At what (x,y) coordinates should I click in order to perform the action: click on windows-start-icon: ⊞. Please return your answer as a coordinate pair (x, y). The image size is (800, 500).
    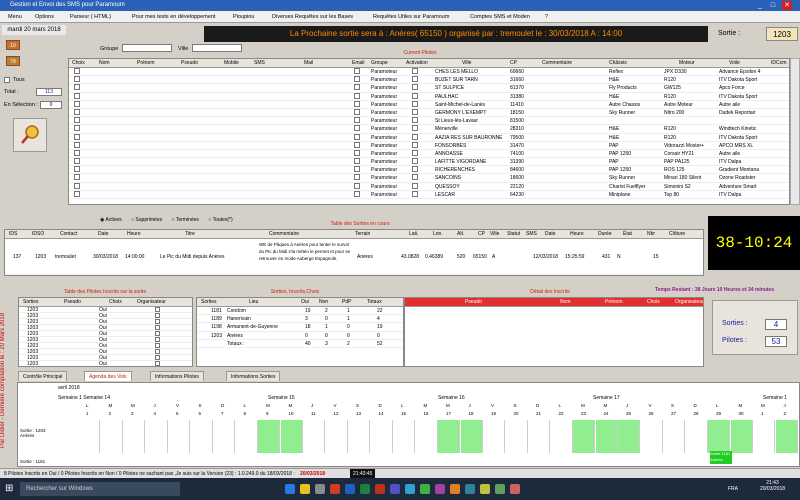
    Looking at the image, I should click on (11, 489).